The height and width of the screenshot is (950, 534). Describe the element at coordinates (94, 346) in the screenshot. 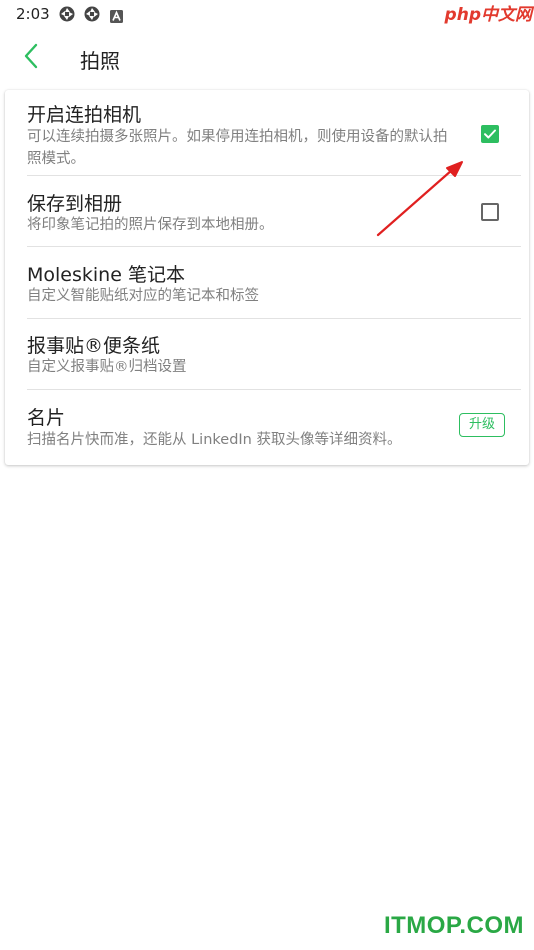

I see `setting-title: 报事贴®便条纸` at that location.